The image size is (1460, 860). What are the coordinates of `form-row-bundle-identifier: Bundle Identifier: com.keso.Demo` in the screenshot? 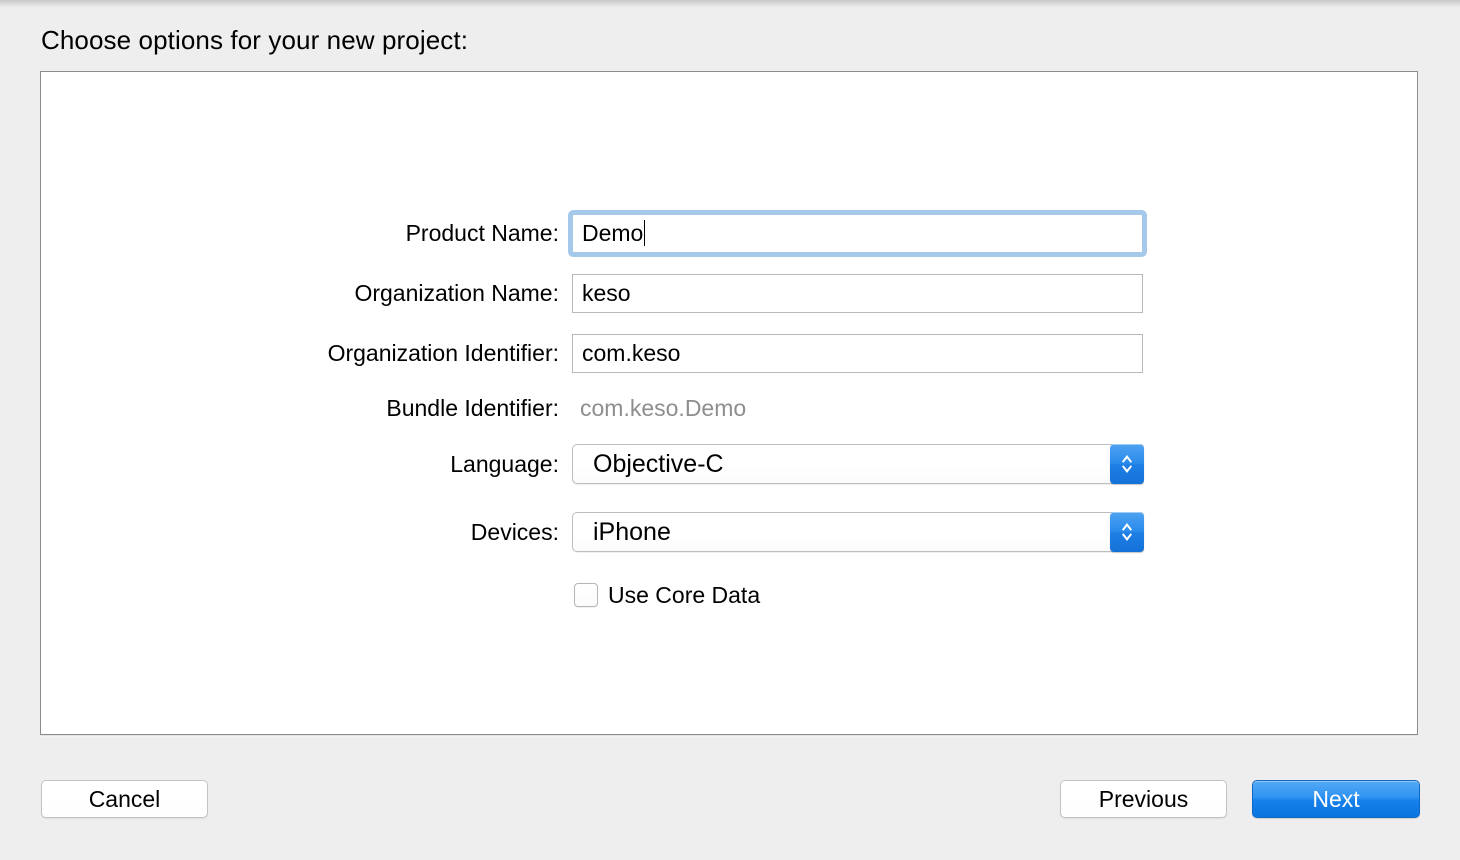 It's located at (730, 408).